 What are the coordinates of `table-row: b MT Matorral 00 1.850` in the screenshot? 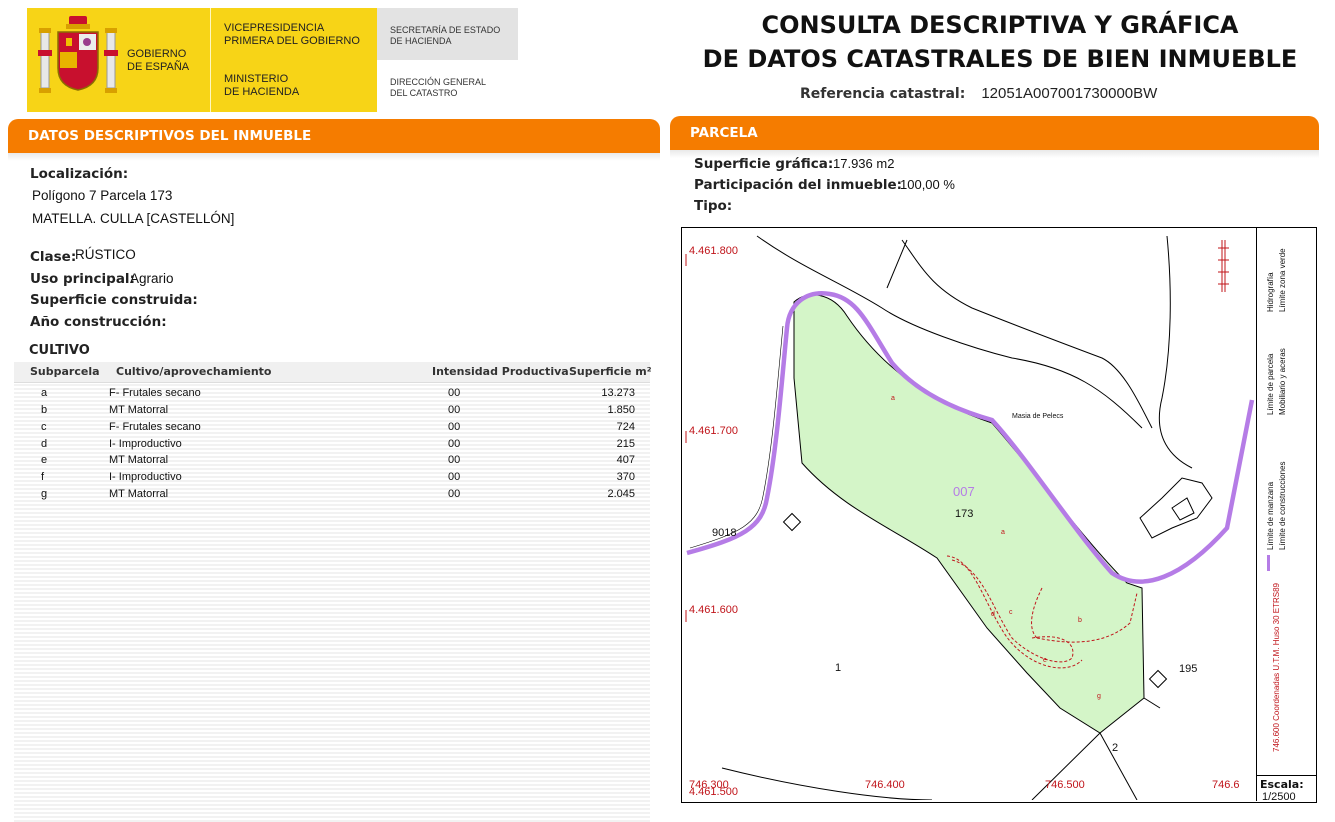 It's located at (332, 410).